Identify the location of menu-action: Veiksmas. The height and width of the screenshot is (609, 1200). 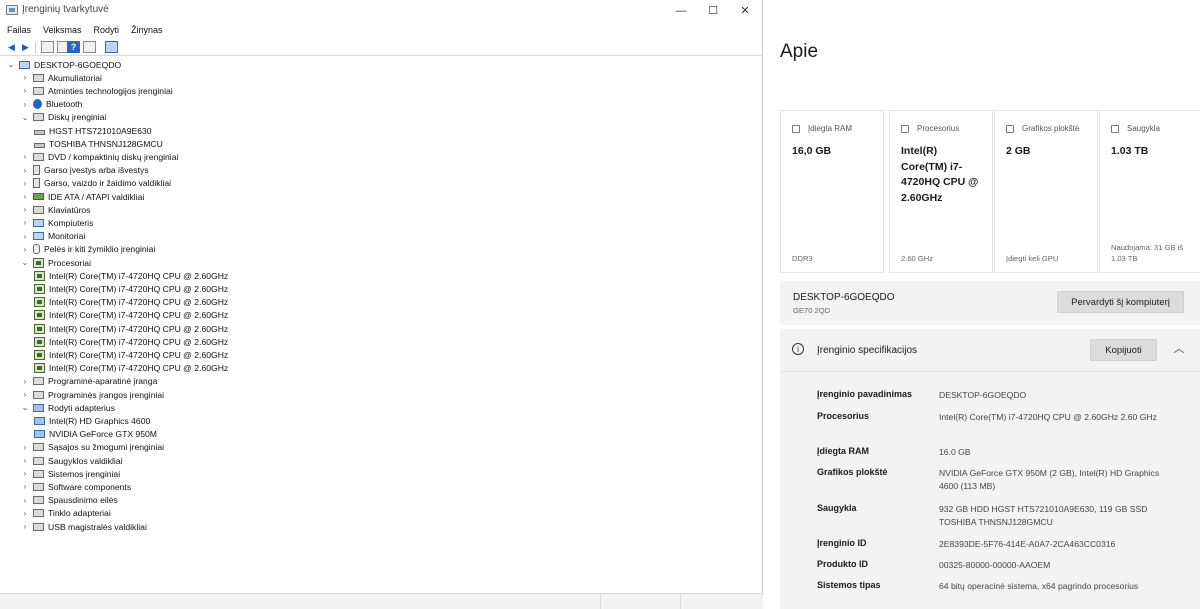
(62, 30).